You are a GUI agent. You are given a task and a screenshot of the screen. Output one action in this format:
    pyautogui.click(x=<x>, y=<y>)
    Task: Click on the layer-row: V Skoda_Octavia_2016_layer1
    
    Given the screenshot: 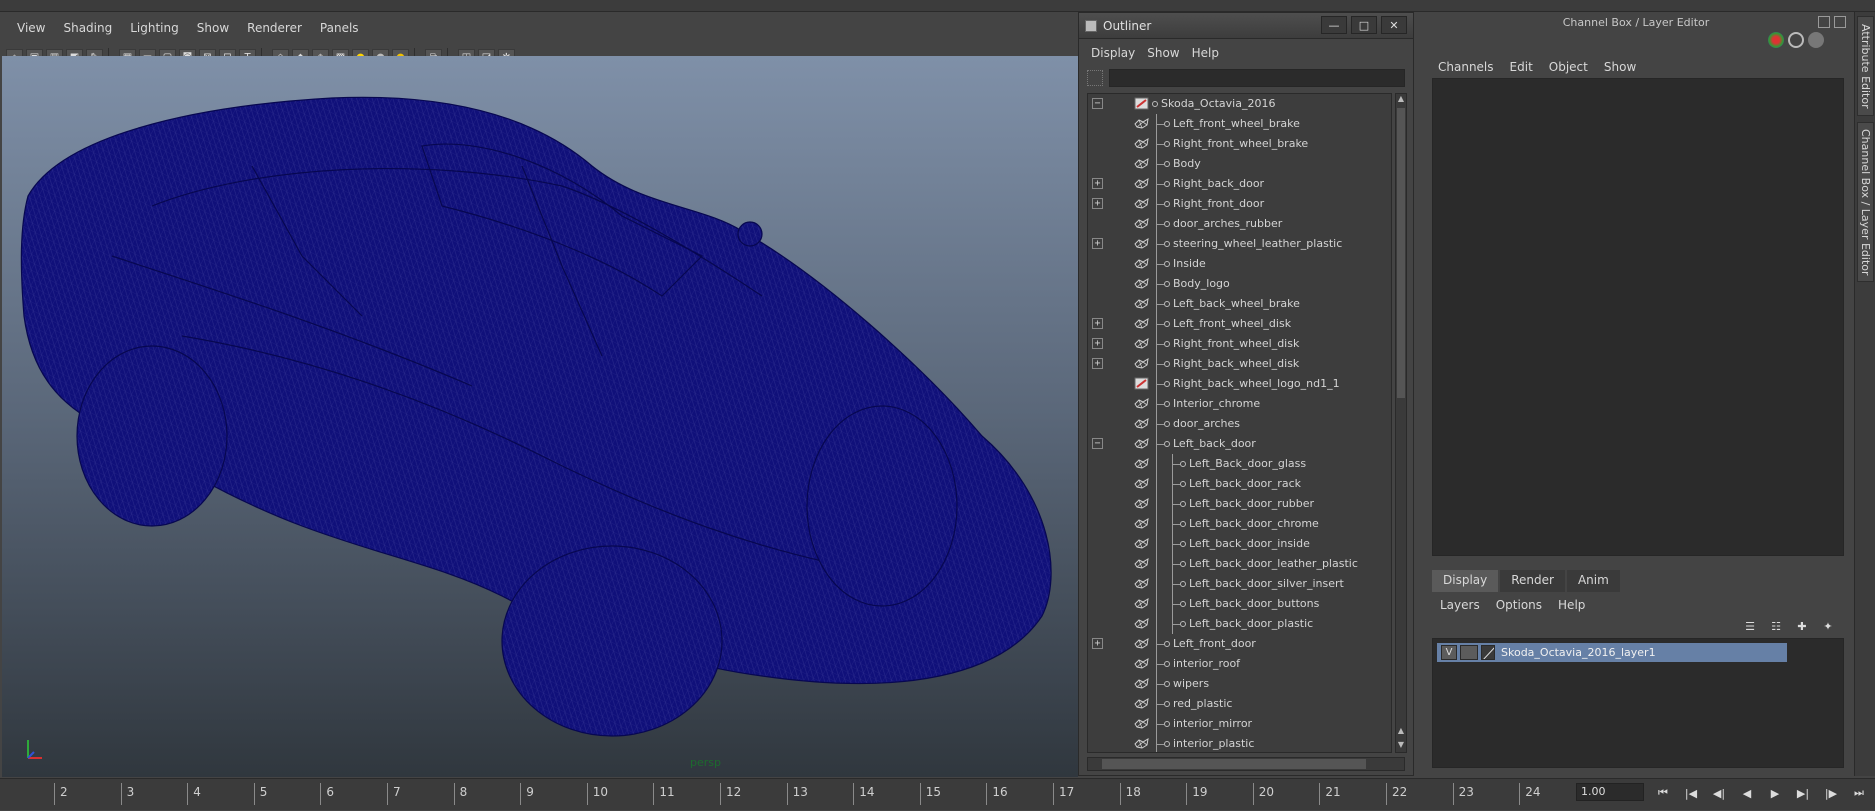 What is the action you would take?
    pyautogui.click(x=1612, y=652)
    